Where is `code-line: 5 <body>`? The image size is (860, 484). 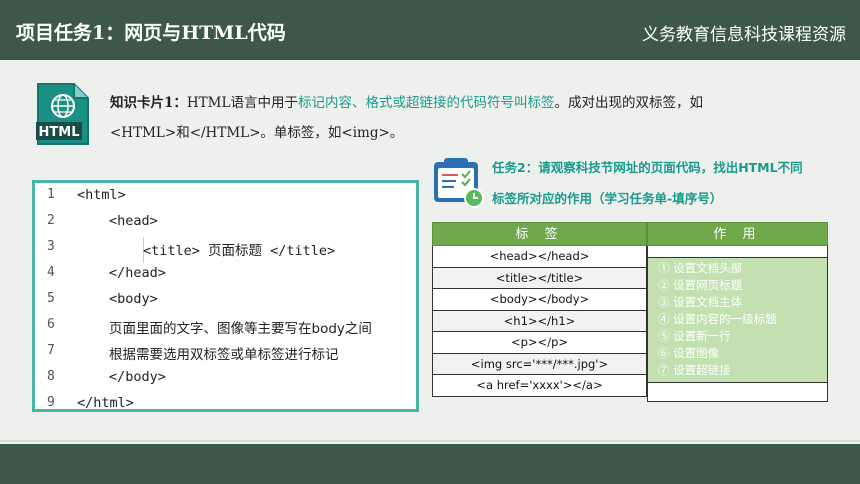
code-line: 5 <body> is located at coordinates (225, 304).